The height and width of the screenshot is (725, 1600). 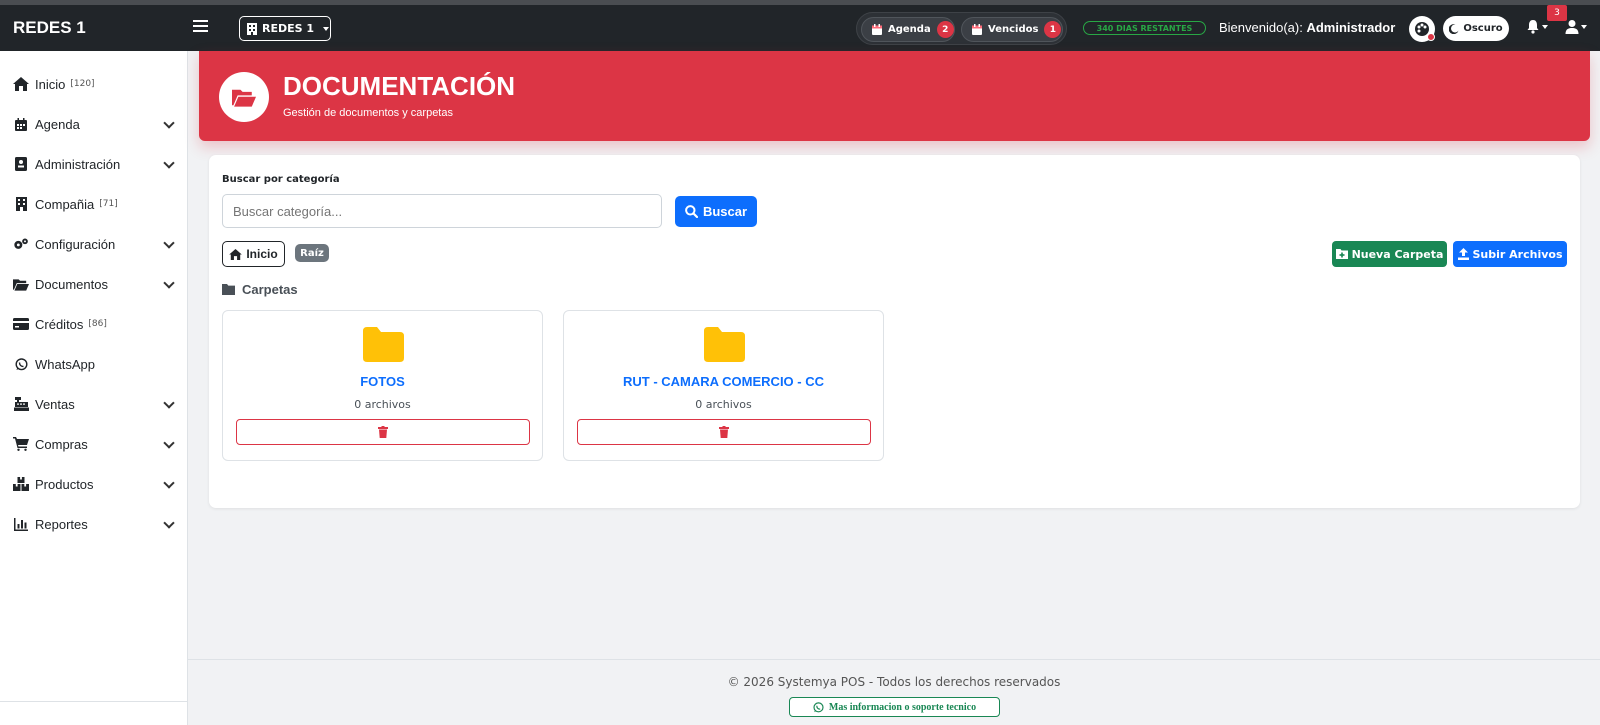 I want to click on dark-mode-toggle: Oscuro, so click(x=1476, y=28).